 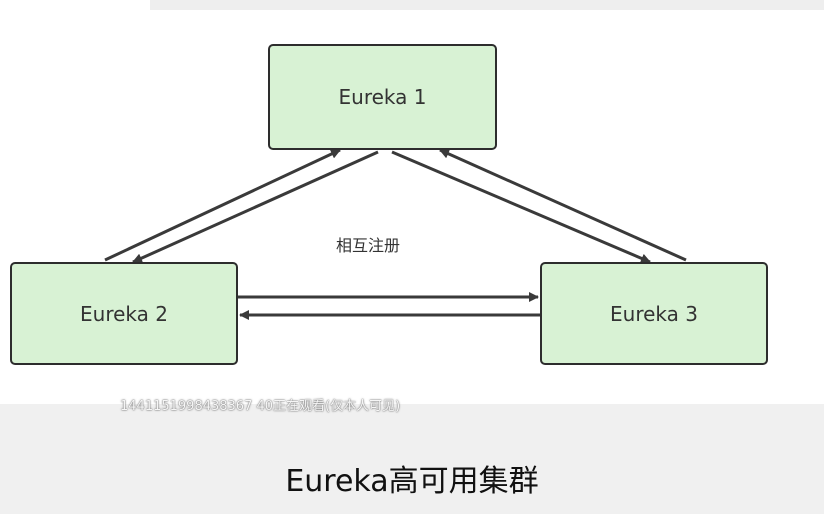 What do you see at coordinates (412, 481) in the screenshot?
I see `caption-title: Eureka高可用集群` at bounding box center [412, 481].